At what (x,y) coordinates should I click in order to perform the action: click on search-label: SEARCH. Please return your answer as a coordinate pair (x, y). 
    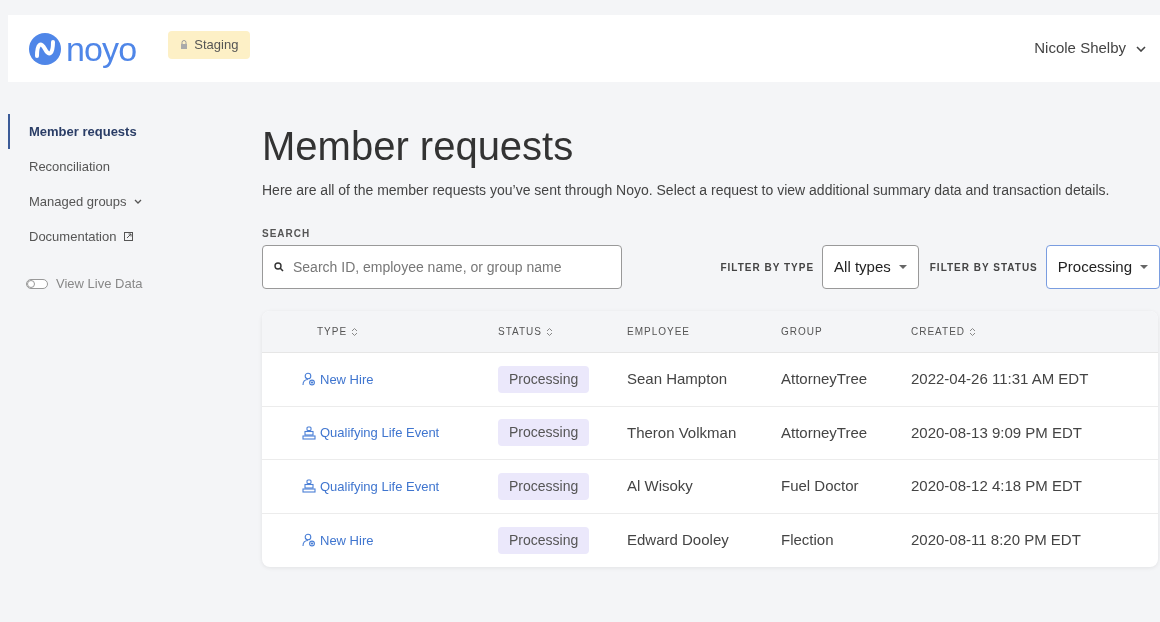
    Looking at the image, I should click on (287, 234).